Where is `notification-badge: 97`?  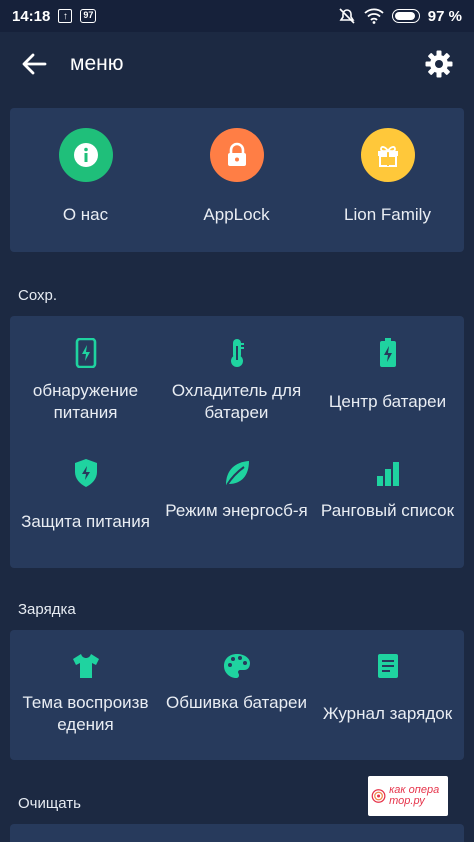
notification-badge: 97 is located at coordinates (88, 16).